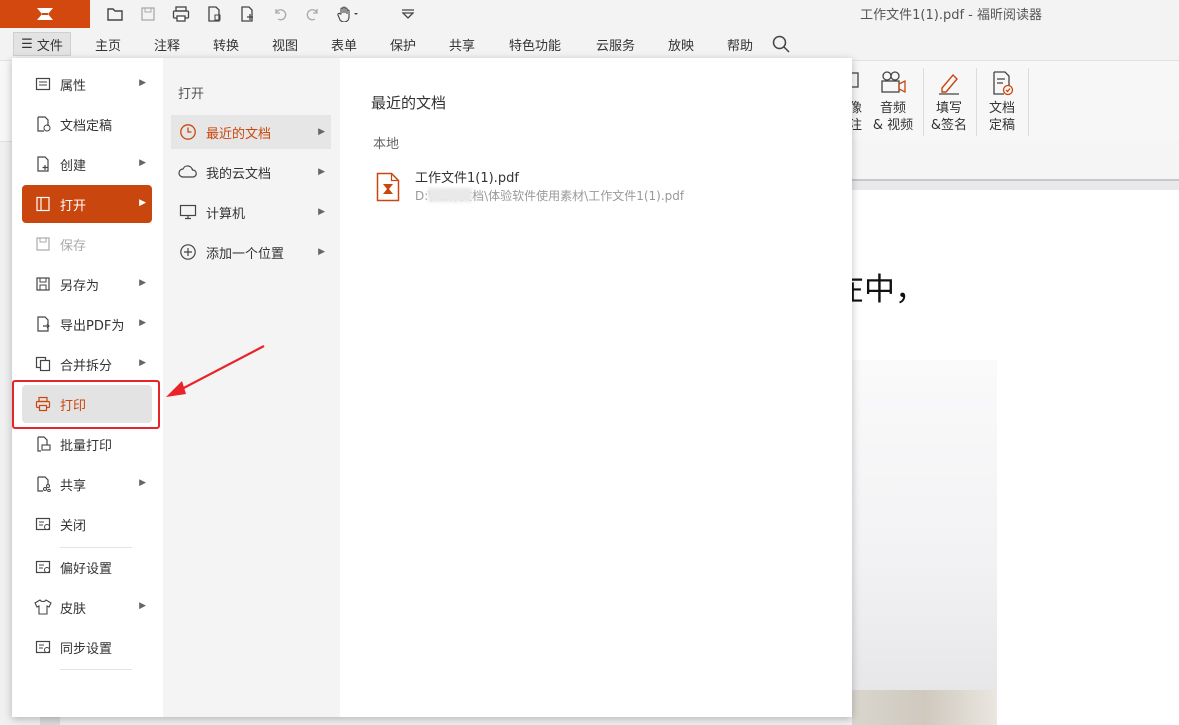 Image resolution: width=1179 pixels, height=725 pixels. What do you see at coordinates (73, 166) in the screenshot?
I see `menu-item-label: 创建` at bounding box center [73, 166].